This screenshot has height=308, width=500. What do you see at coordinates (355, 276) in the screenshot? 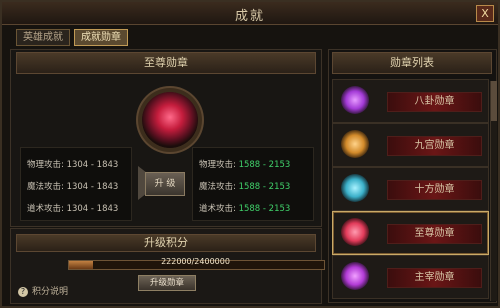
I see `sovereign-medal-icon` at bounding box center [355, 276].